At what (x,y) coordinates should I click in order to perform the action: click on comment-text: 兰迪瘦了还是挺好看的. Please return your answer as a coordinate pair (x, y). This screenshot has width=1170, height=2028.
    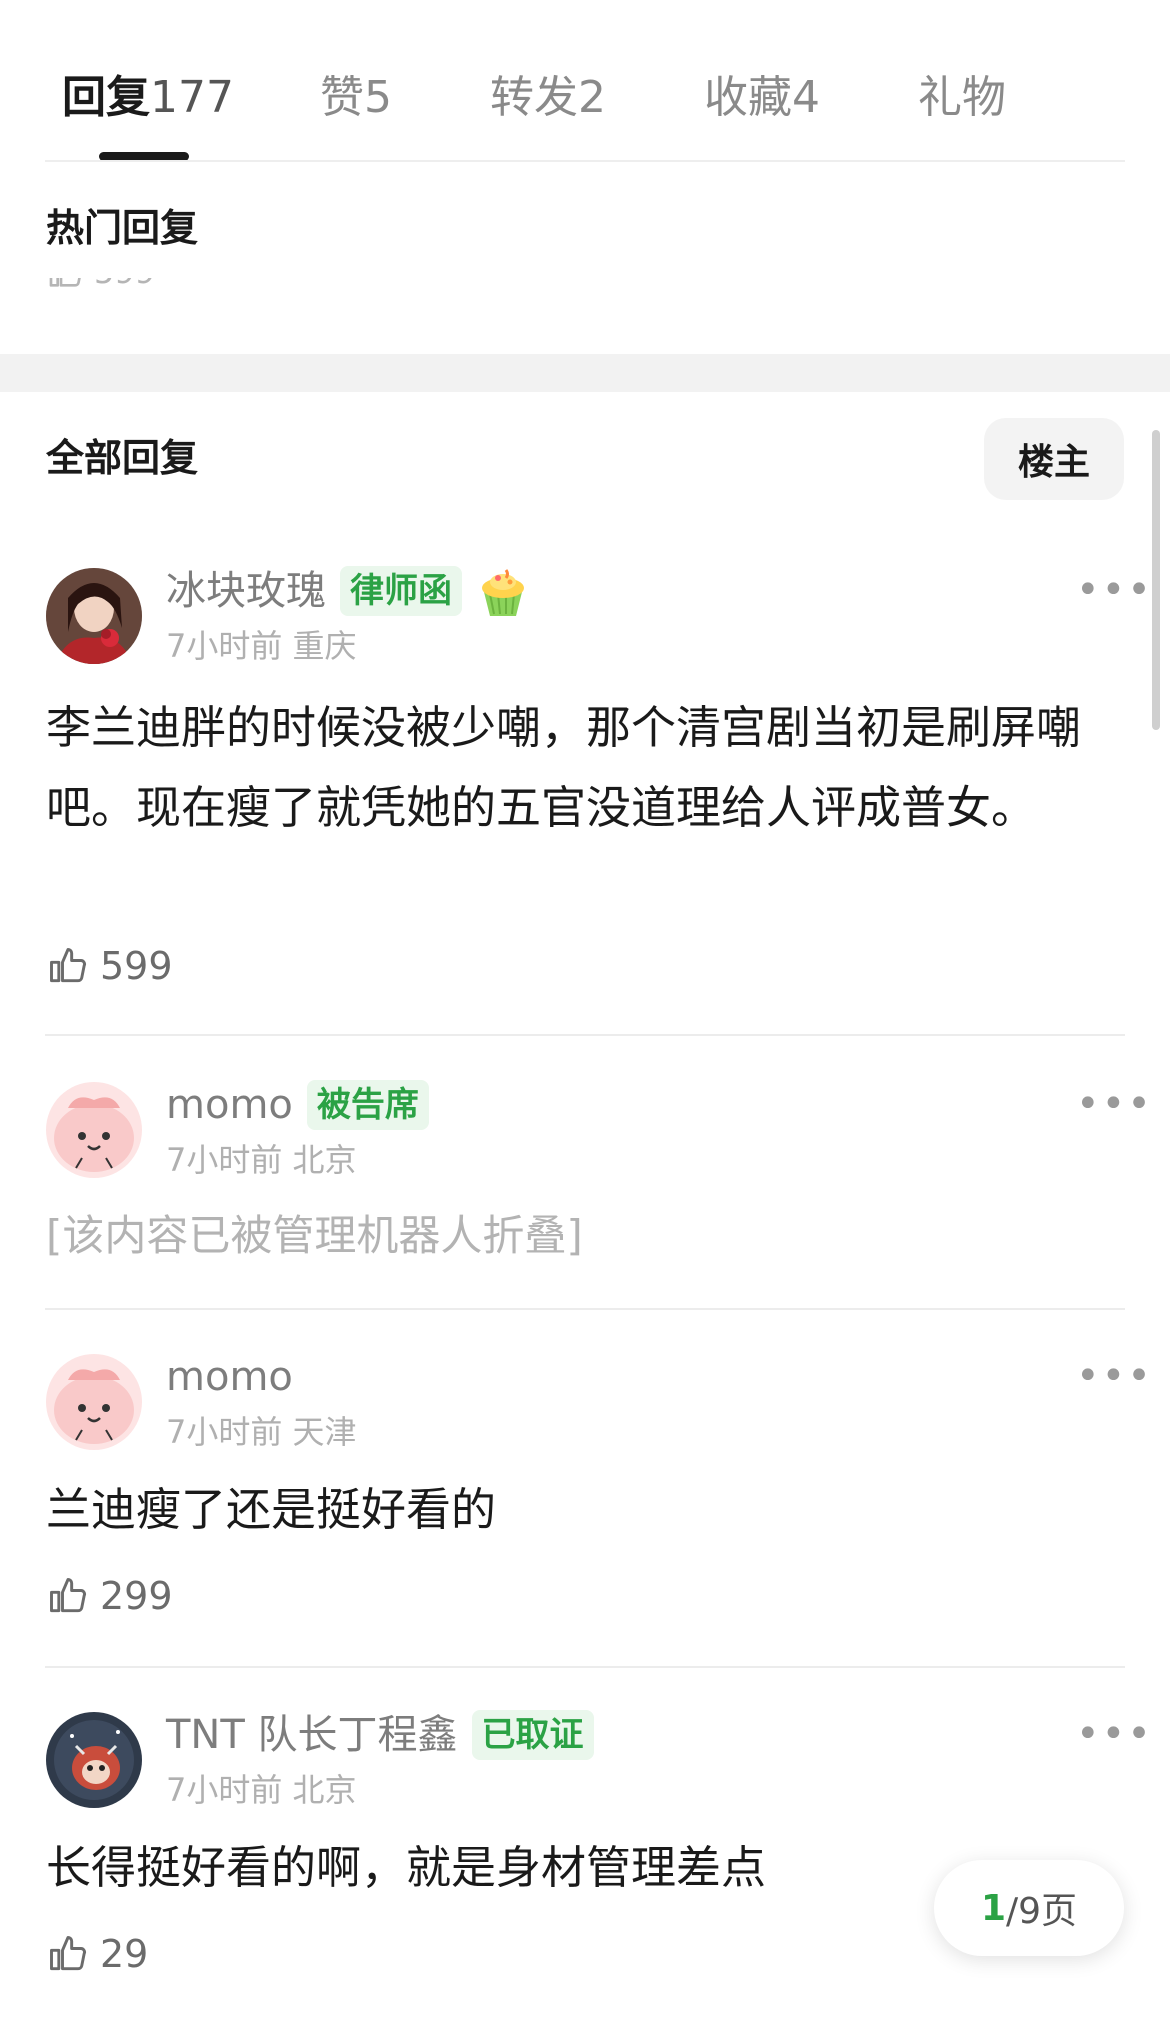
    Looking at the image, I should click on (271, 1509).